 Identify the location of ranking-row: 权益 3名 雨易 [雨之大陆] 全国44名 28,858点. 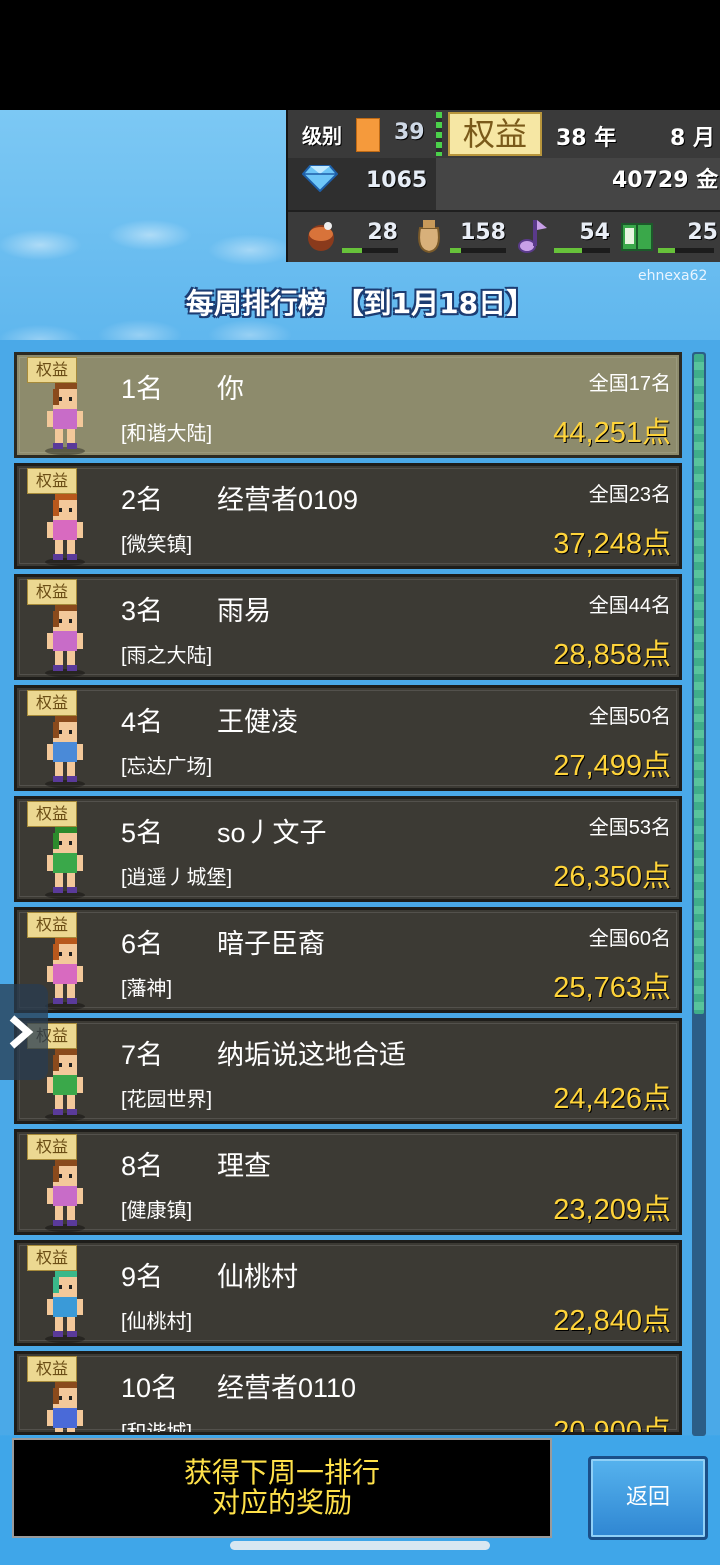
(348, 627).